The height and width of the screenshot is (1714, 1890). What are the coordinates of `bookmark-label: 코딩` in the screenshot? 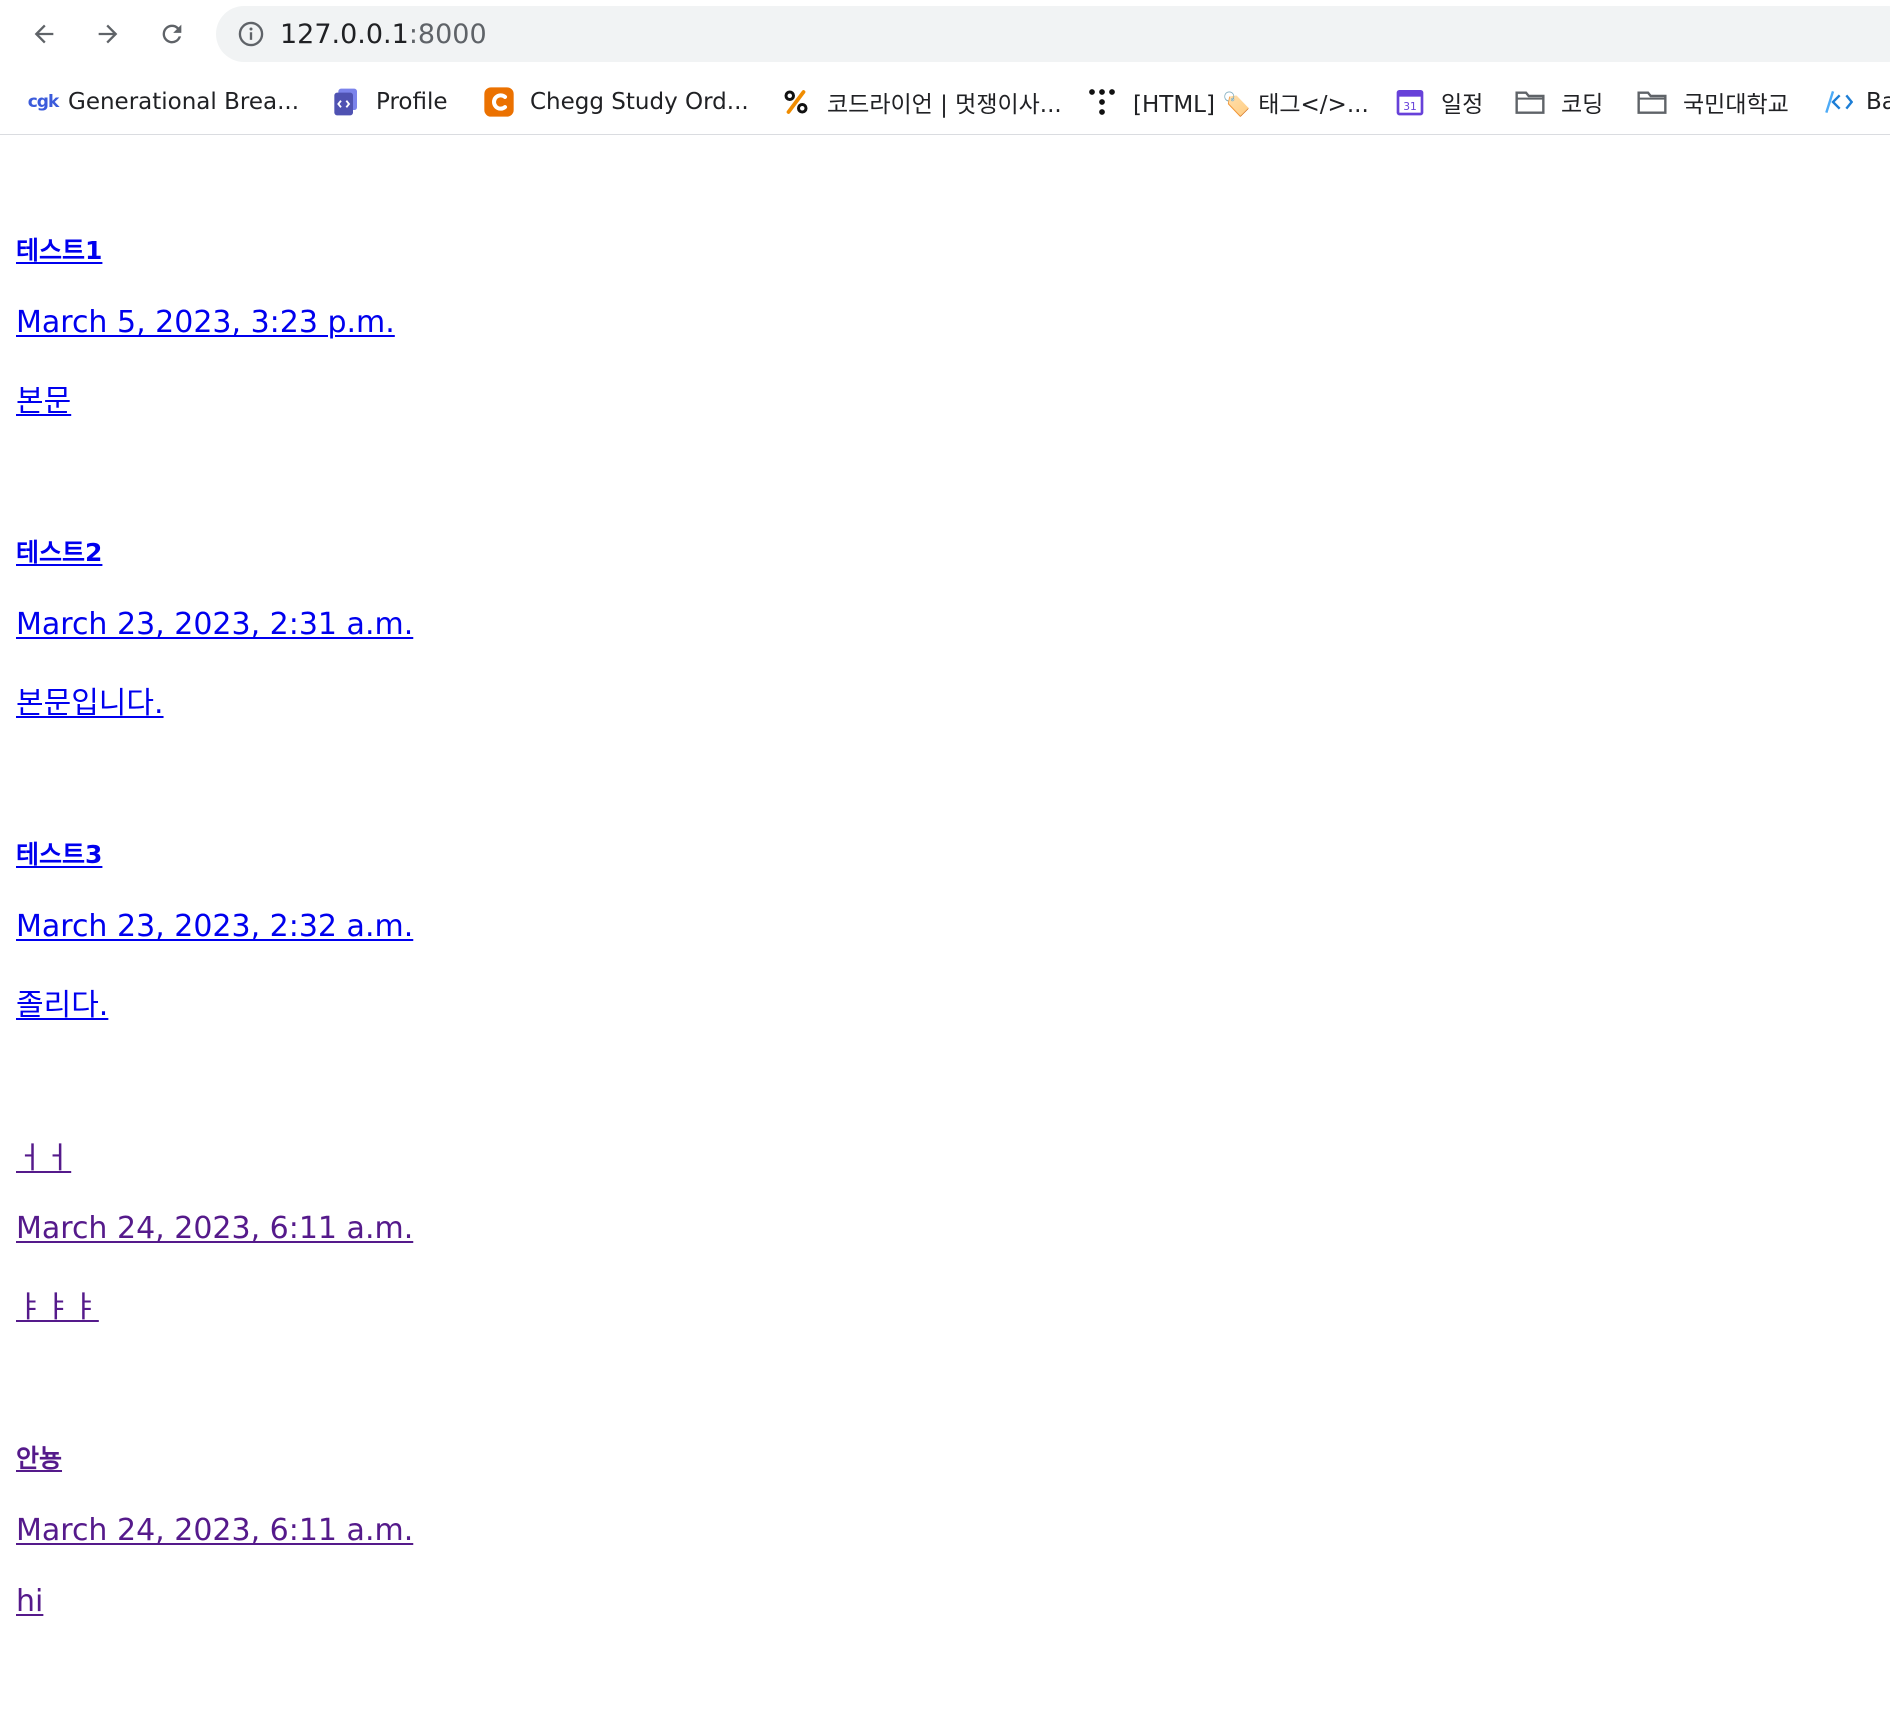 It's located at (1582, 105).